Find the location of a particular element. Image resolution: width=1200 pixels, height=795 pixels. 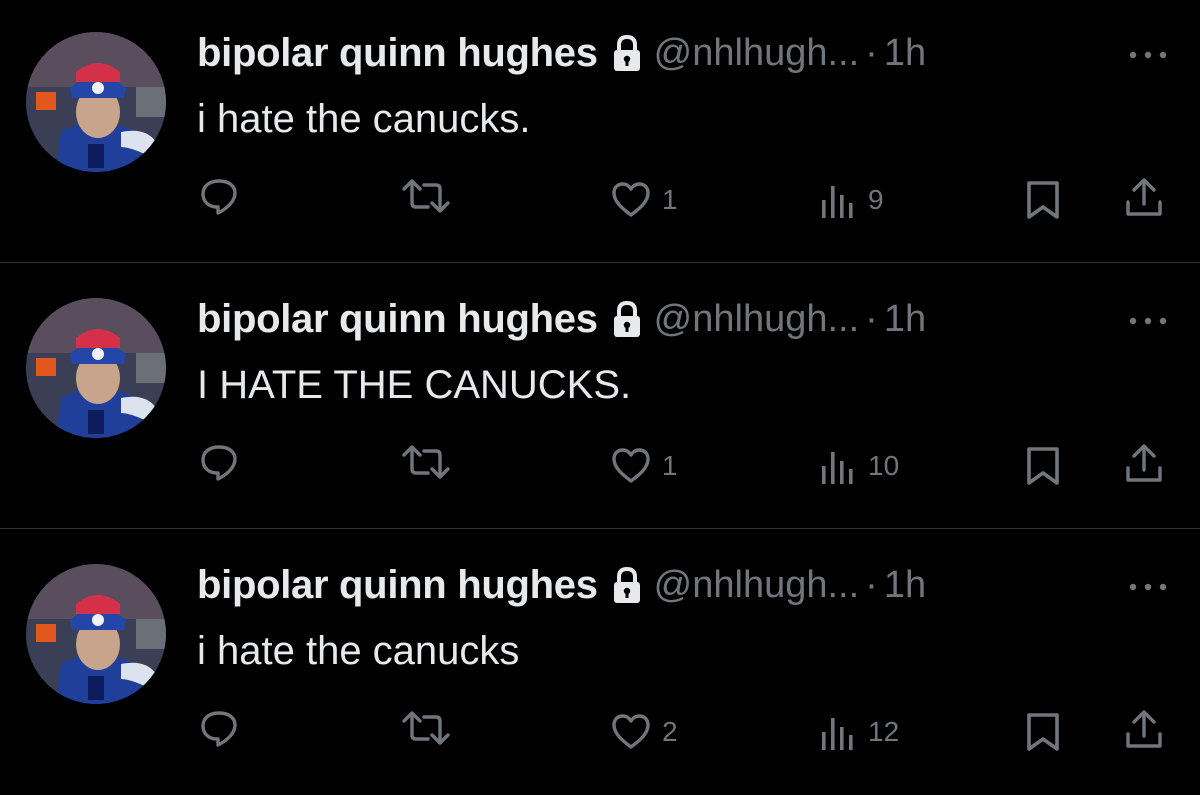

like-button: 2 is located at coordinates (644, 732).